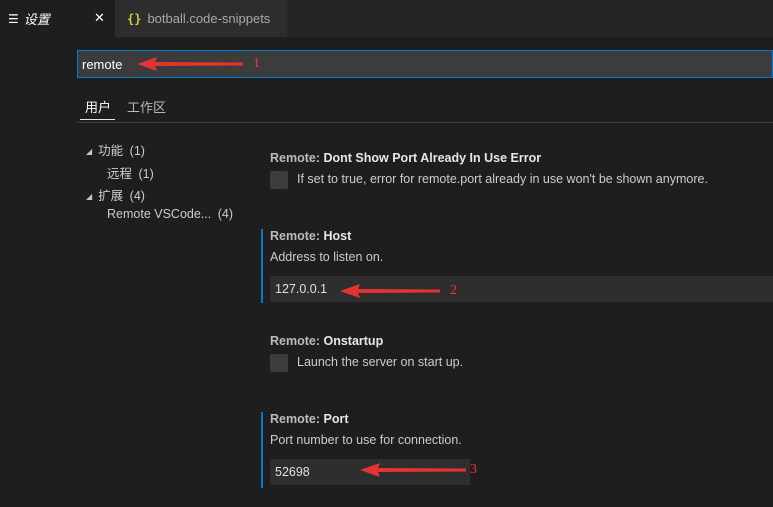  Describe the element at coordinates (432, 158) in the screenshot. I see `setting-key: Dont Show Port Already In Use Error` at that location.